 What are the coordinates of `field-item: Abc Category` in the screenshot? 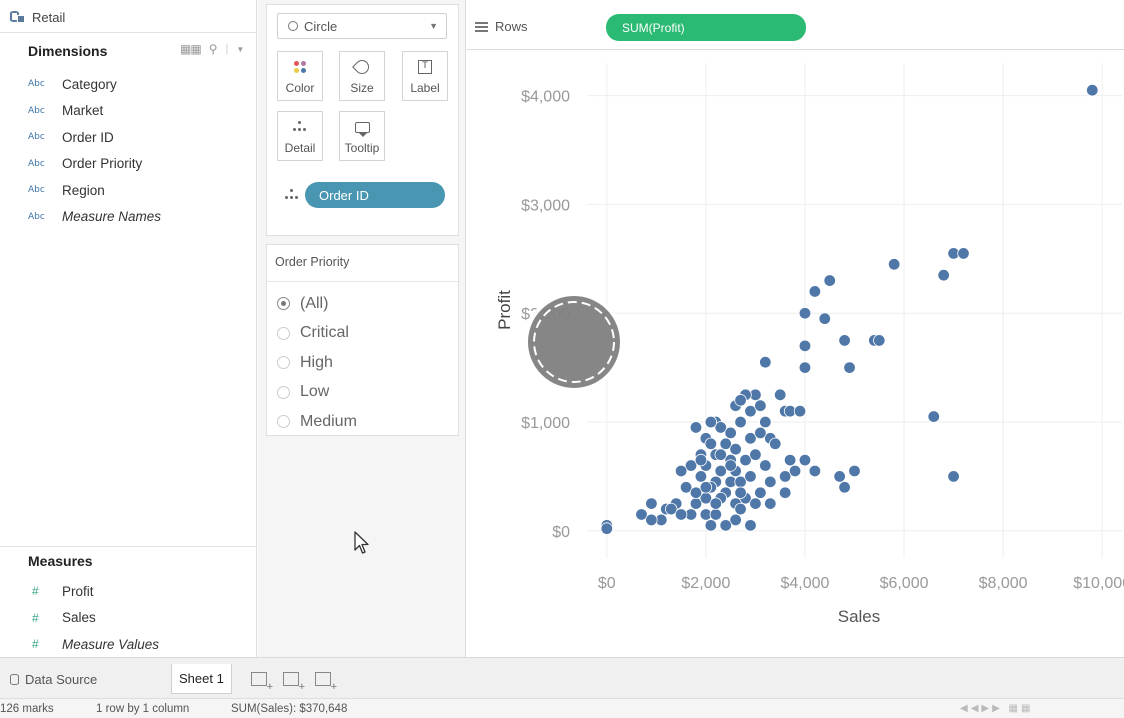 It's located at (94, 84).